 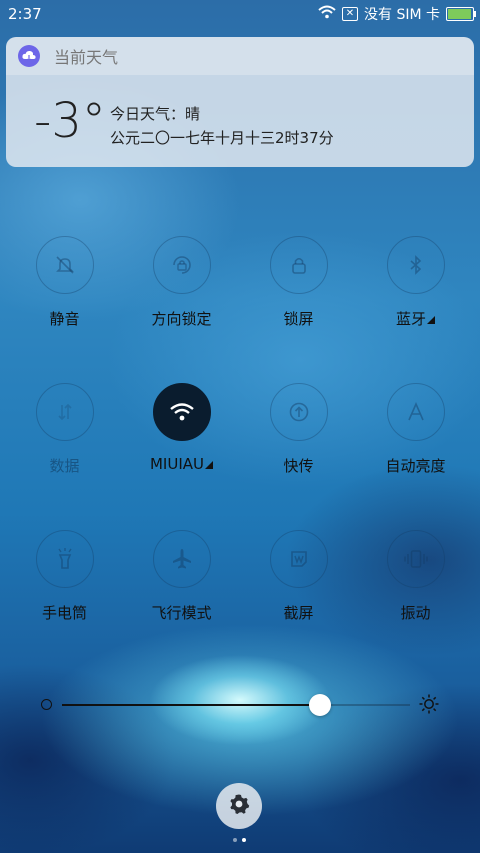 I want to click on weather-header: 当前天气, so click(x=240, y=56).